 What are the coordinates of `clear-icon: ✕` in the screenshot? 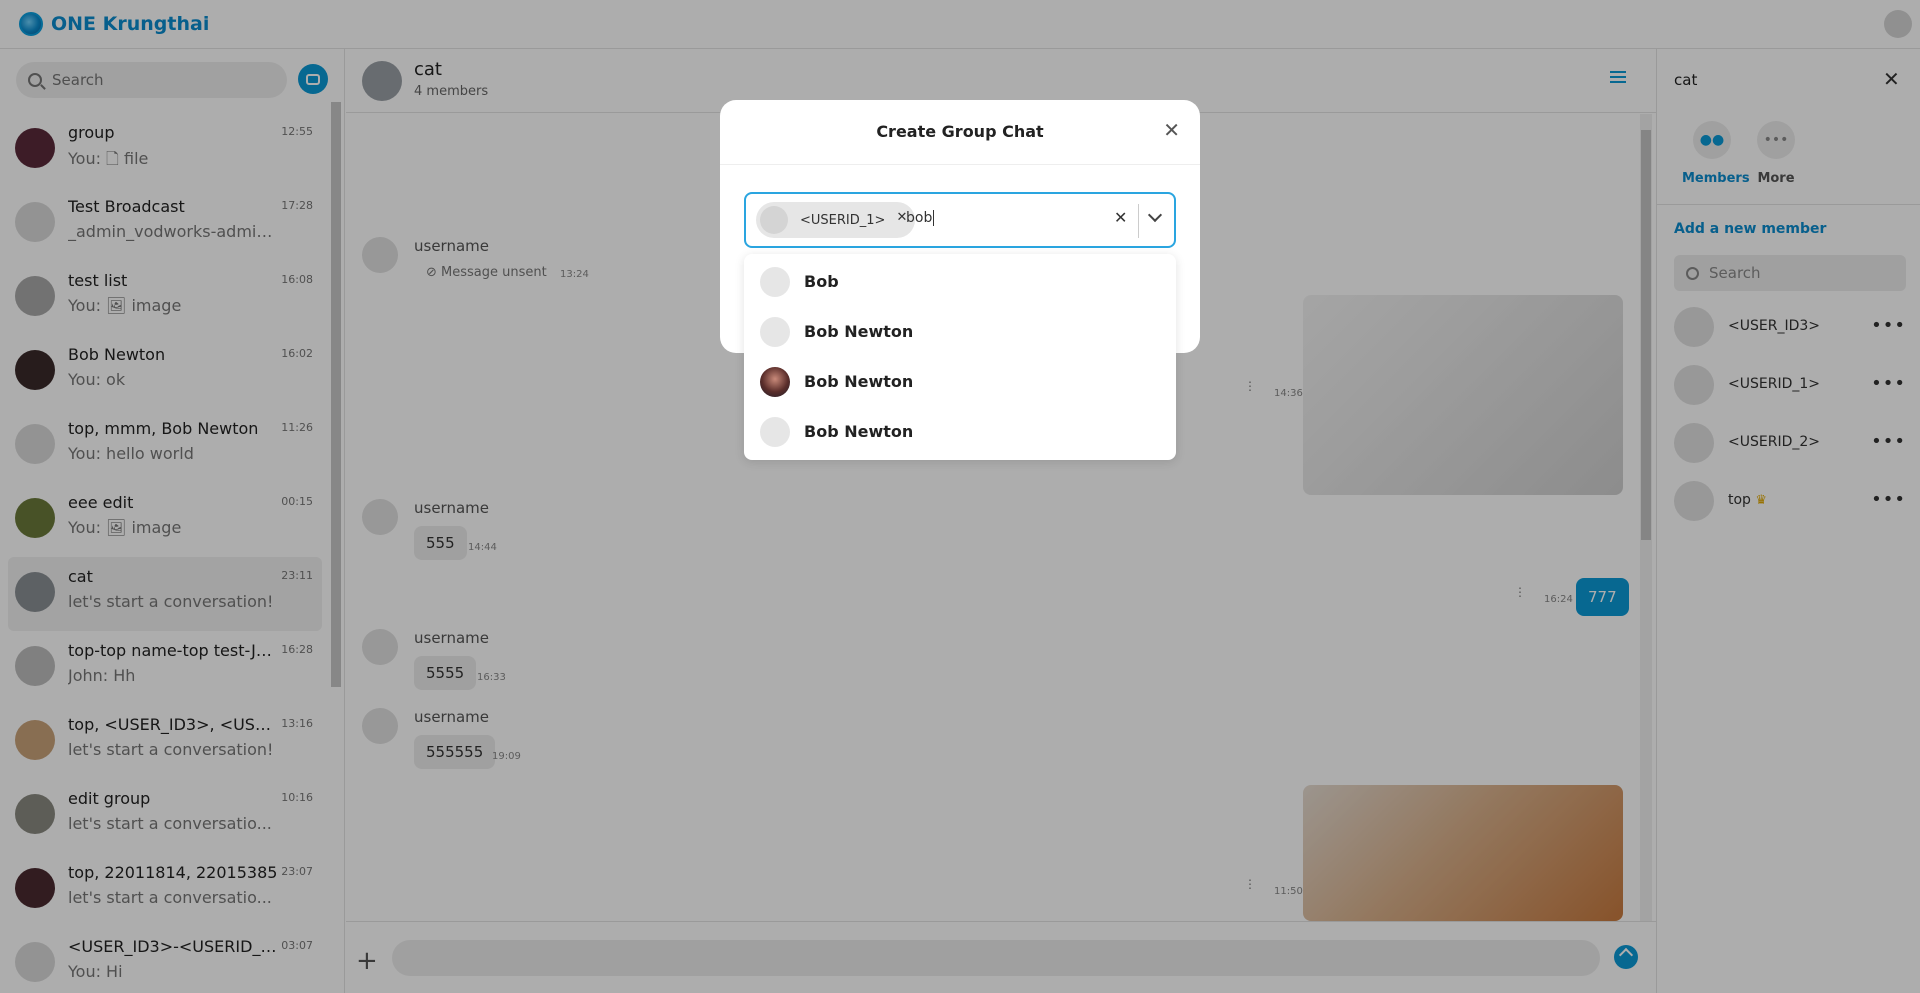 It's located at (1120, 217).